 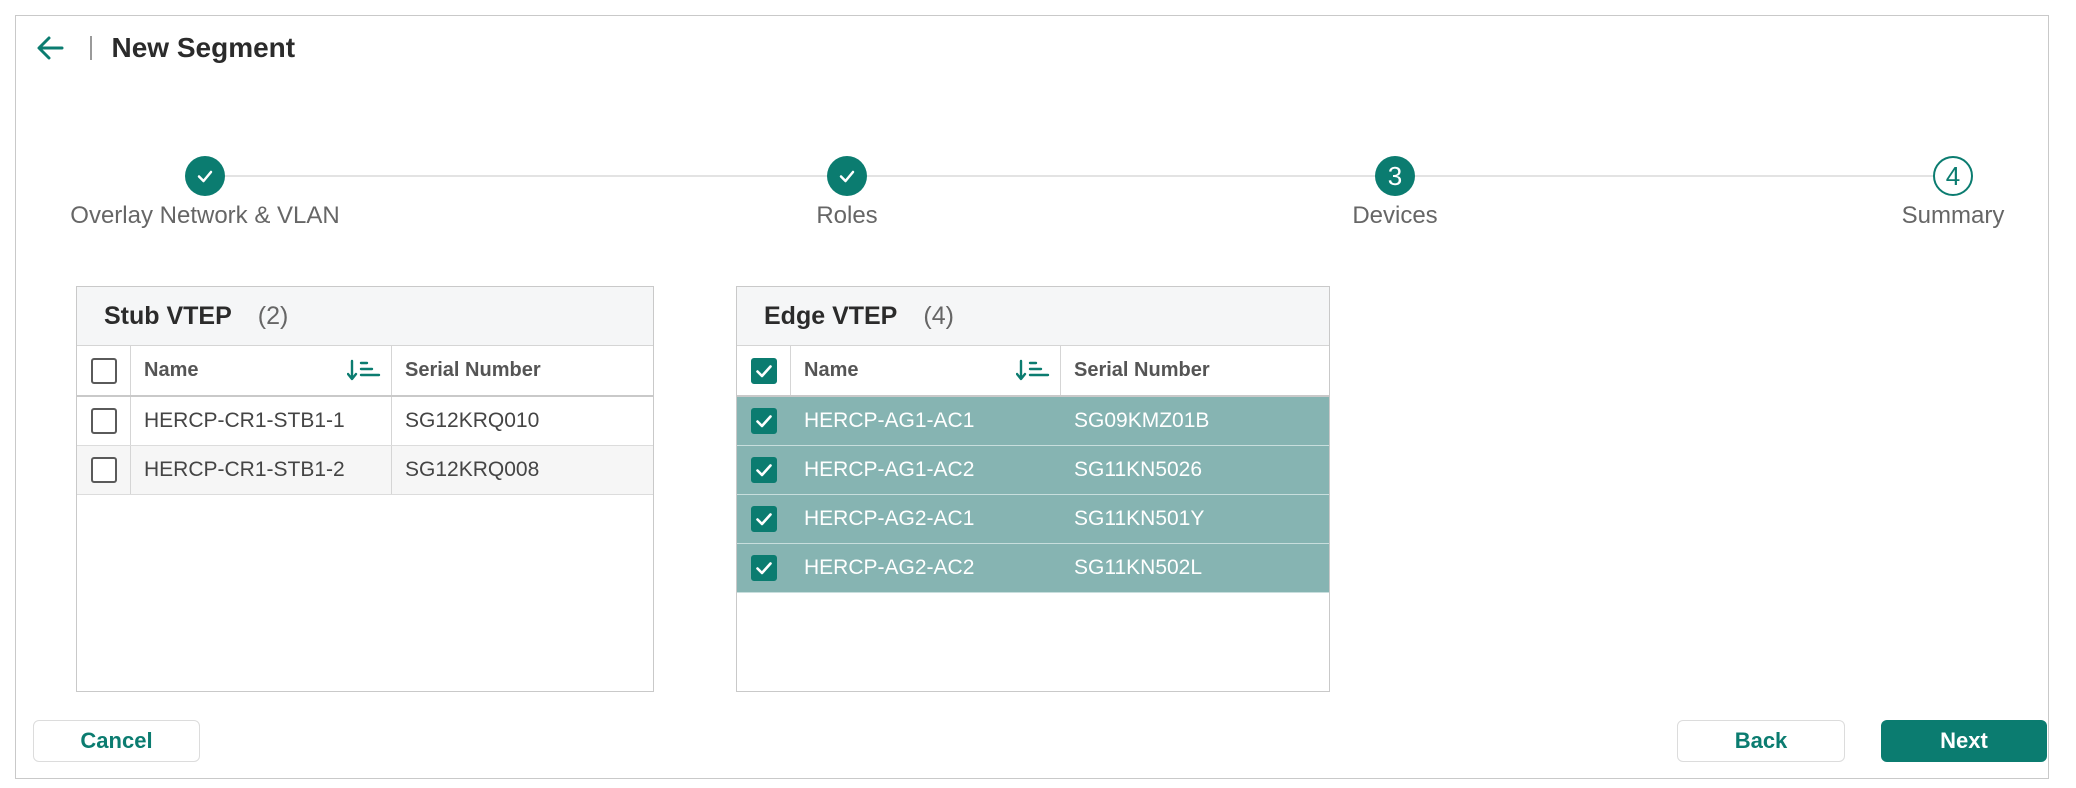 What do you see at coordinates (205, 215) in the screenshot?
I see `step-label: Overlay Network & VLAN` at bounding box center [205, 215].